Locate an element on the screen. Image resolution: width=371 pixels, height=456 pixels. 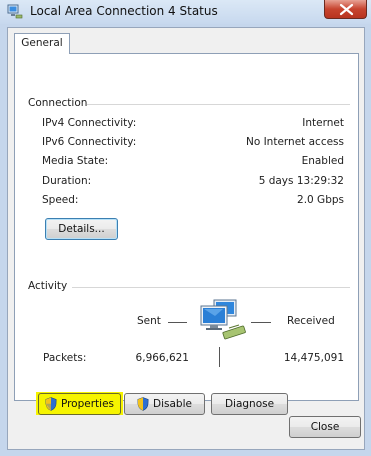
disable-button: Disable is located at coordinates (164, 404).